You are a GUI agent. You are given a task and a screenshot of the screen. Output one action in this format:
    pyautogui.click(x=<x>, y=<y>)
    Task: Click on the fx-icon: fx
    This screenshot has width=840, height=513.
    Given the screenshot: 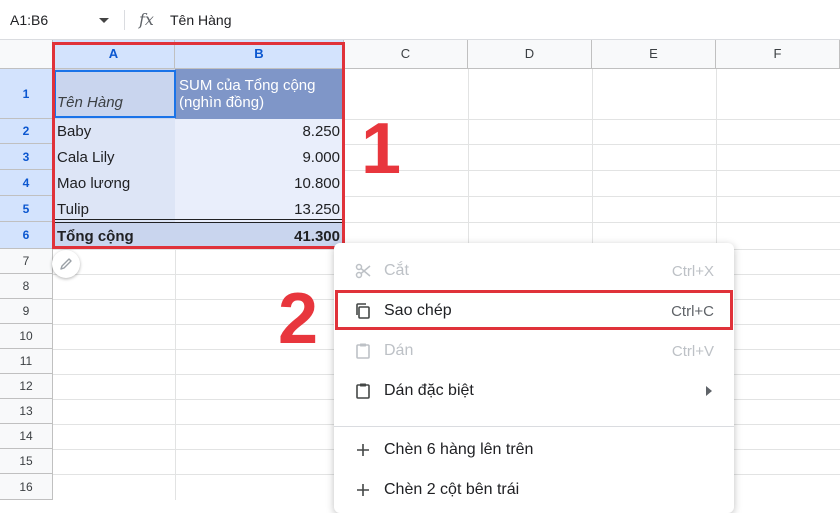 What is the action you would take?
    pyautogui.click(x=146, y=19)
    